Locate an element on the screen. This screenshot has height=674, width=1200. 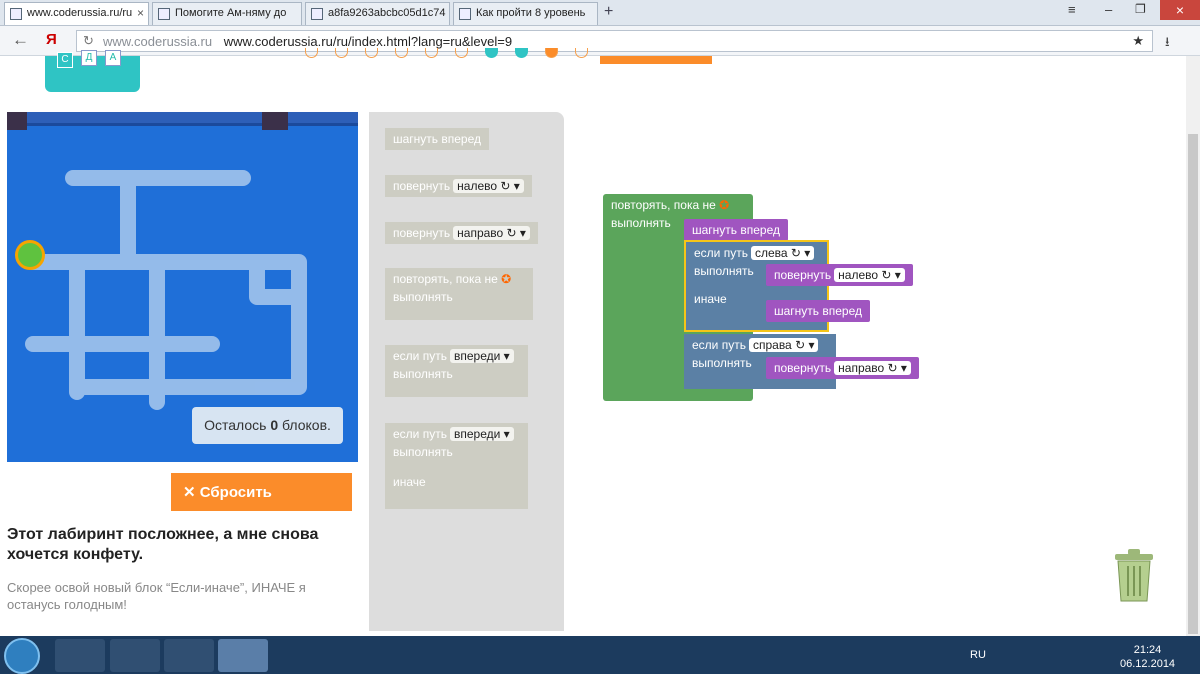
yandex-icon: Я is located at coordinates (51, 39).